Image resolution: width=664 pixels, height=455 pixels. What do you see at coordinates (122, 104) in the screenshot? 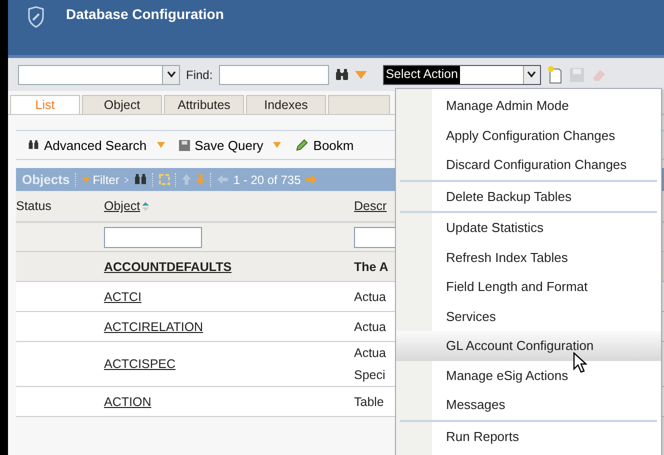
I see `tab: Object` at bounding box center [122, 104].